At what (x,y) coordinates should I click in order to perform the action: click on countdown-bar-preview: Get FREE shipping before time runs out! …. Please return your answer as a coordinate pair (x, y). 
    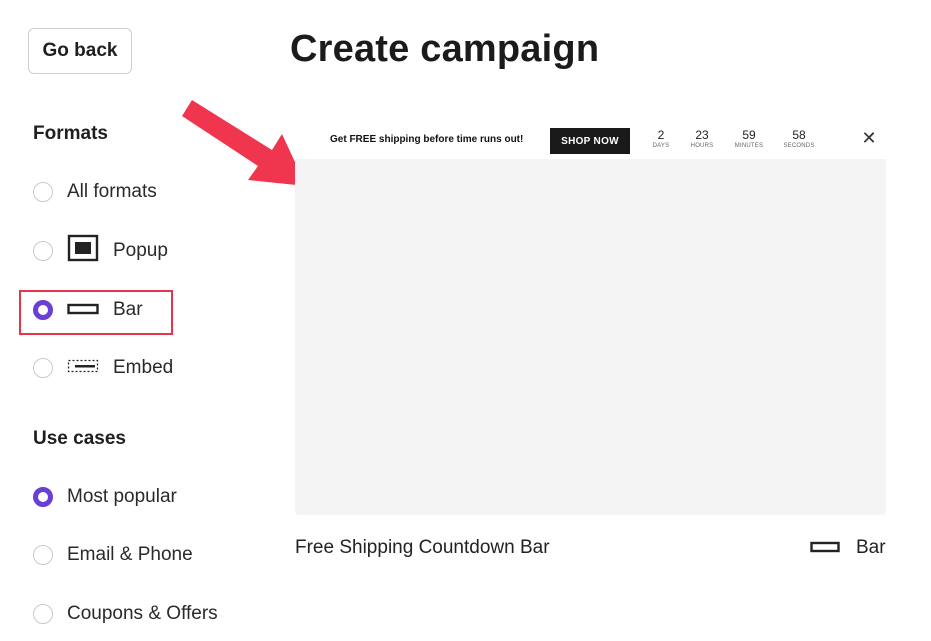
    Looking at the image, I should click on (590, 141).